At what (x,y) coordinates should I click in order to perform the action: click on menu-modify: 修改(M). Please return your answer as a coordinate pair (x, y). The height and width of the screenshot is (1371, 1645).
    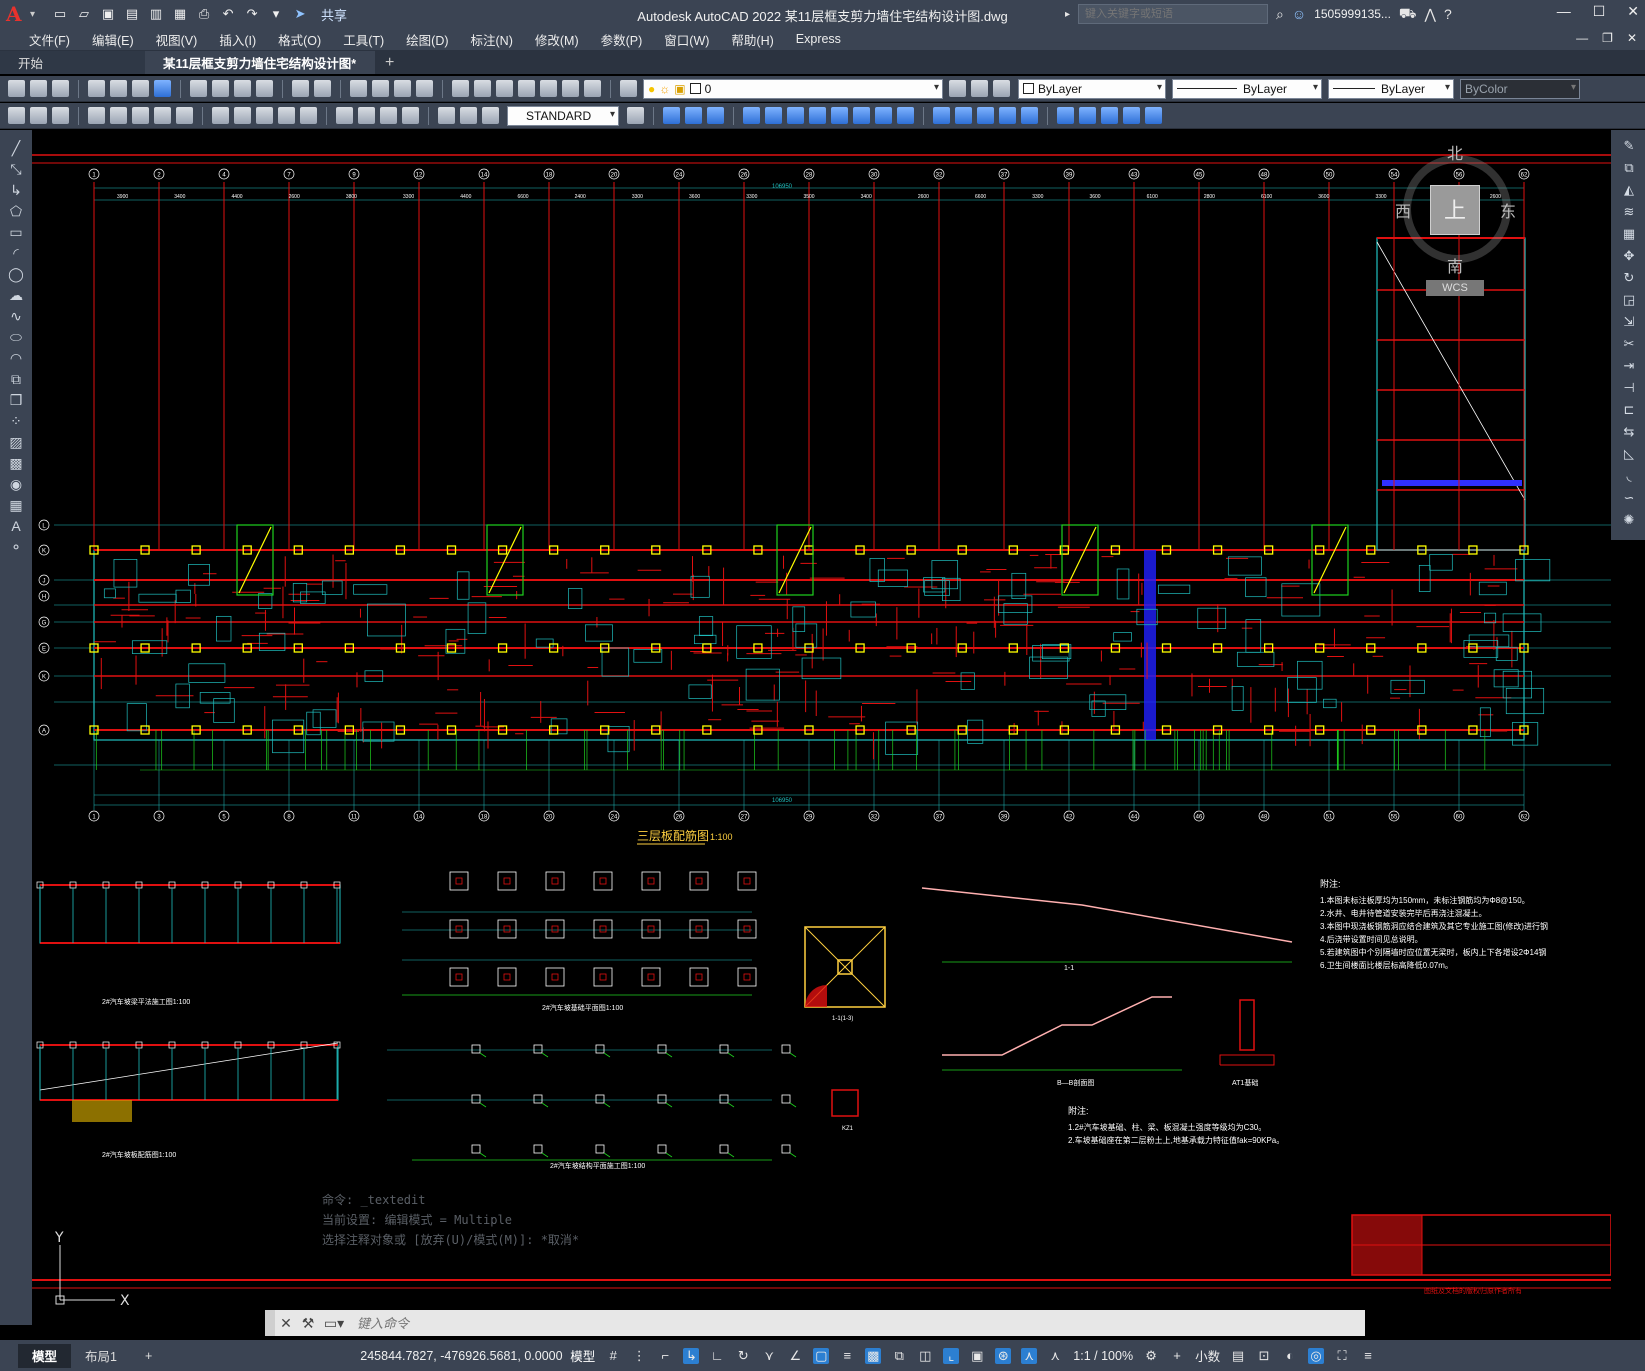
    Looking at the image, I should click on (557, 39).